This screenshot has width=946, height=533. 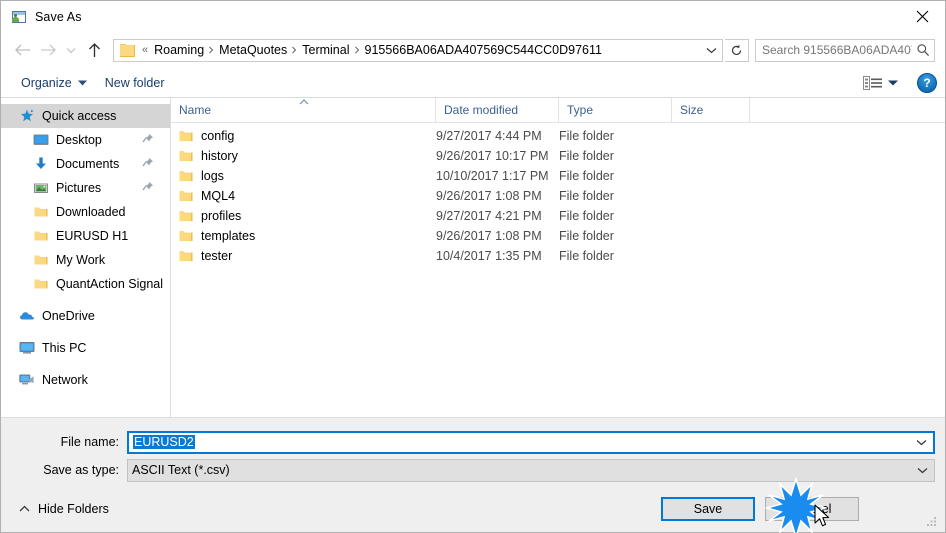 I want to click on sidebar-item-label: EURUSD H1, so click(x=92, y=236).